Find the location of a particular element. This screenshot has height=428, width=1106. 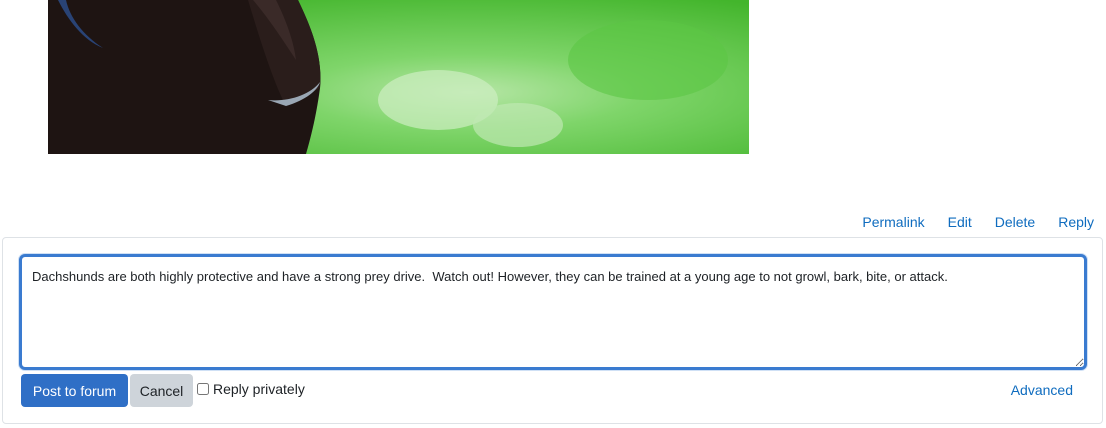

delete-link: Delete is located at coordinates (1015, 222).